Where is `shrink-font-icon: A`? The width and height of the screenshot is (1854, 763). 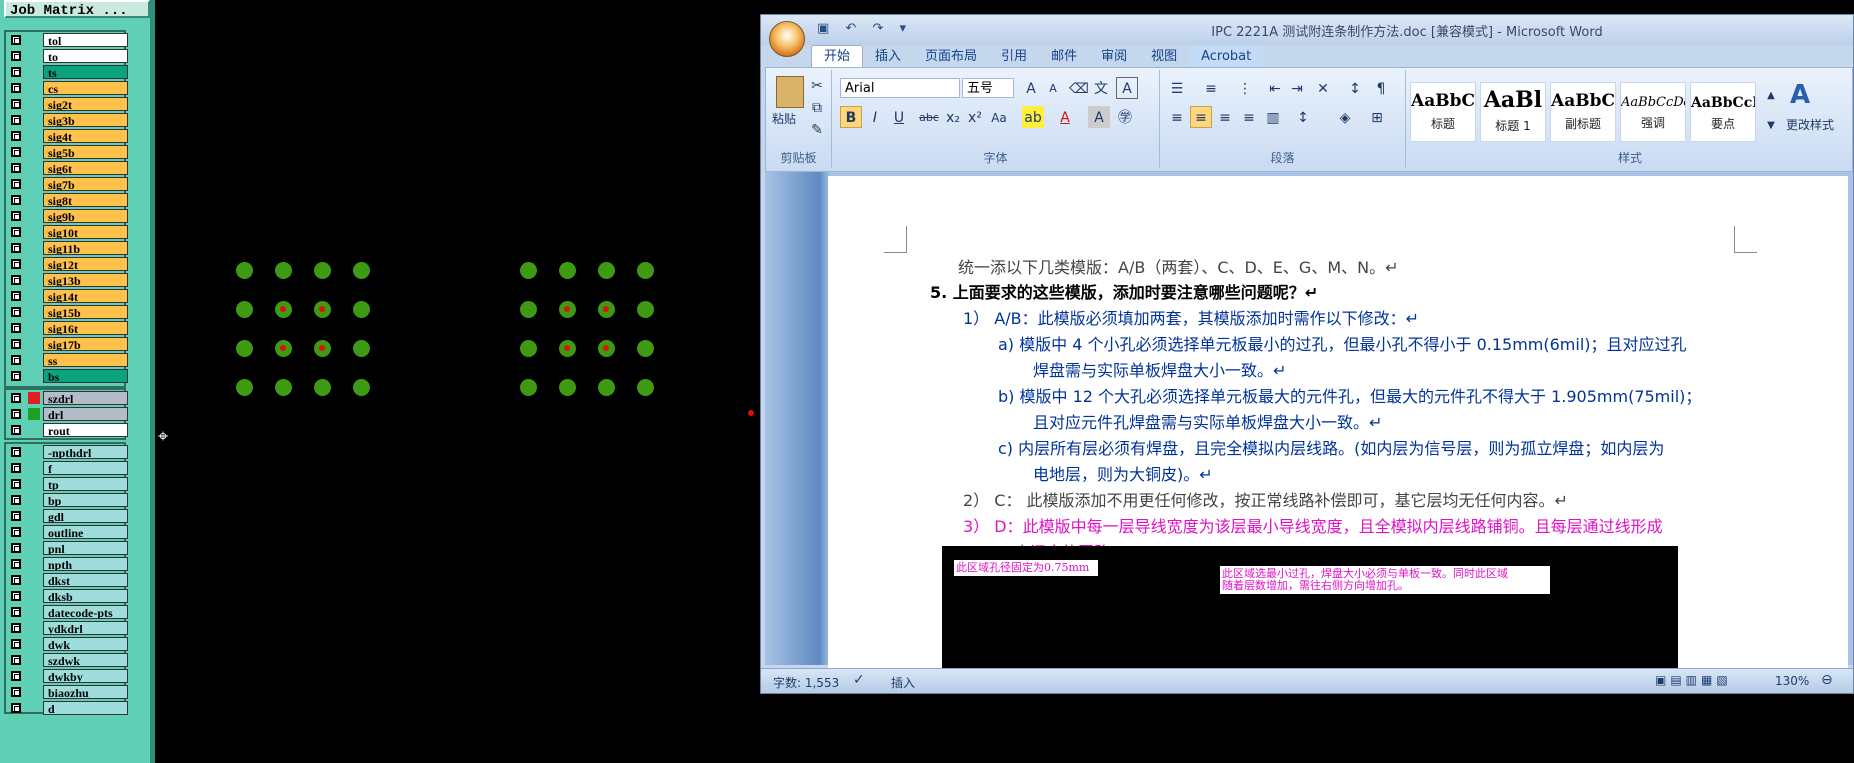 shrink-font-icon: A is located at coordinates (1053, 88).